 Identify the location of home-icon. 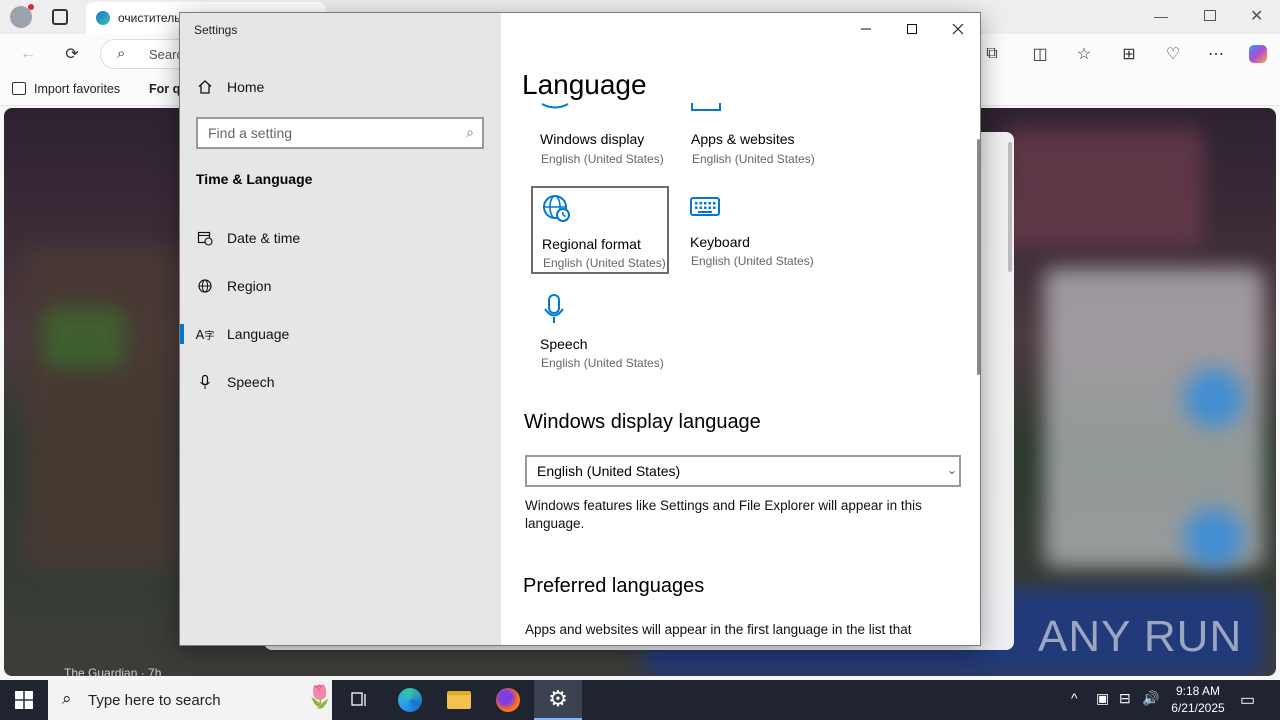
(205, 87).